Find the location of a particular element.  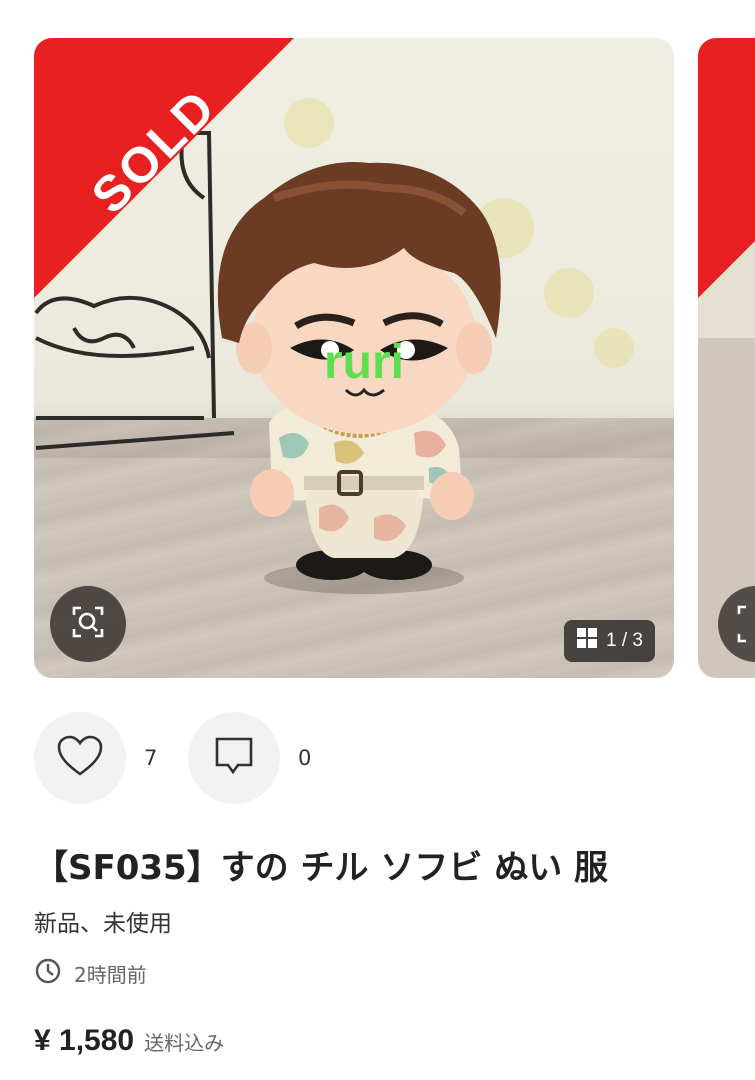

next-sold-badge is located at coordinates (726, 168).